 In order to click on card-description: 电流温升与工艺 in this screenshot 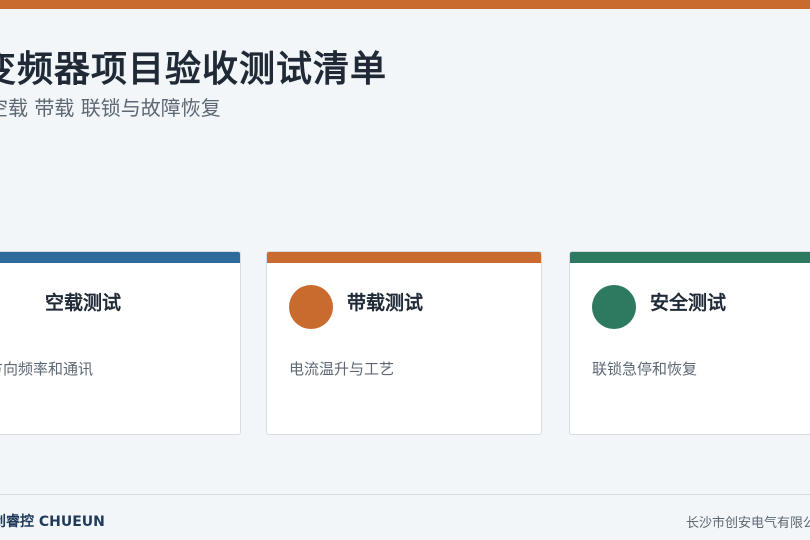, I will do `click(342, 369)`.